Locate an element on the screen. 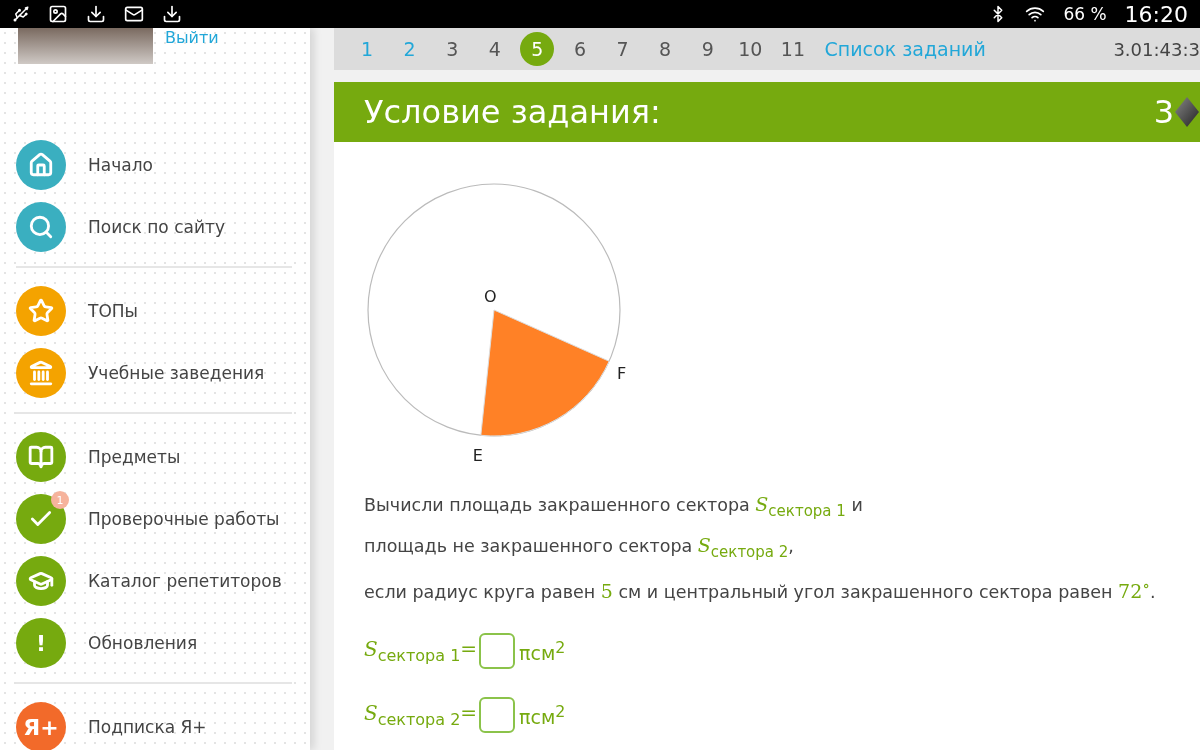 The image size is (1200, 750). formula-label: S$_{сектора 1}$= is located at coordinates (421, 651).